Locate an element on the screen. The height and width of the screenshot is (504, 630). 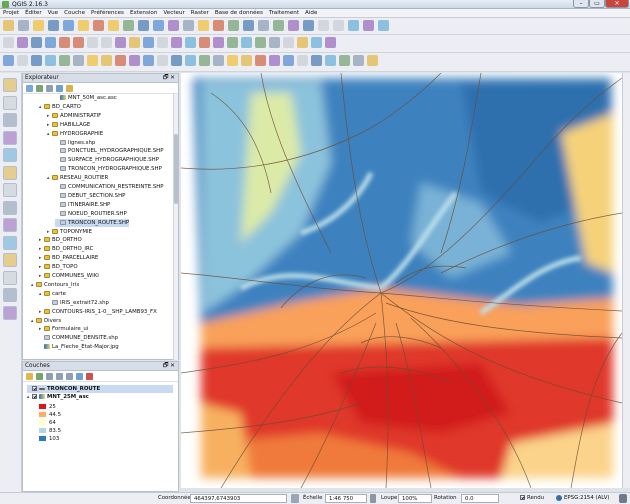
digitize-r-icon is located at coordinates (246, 60).